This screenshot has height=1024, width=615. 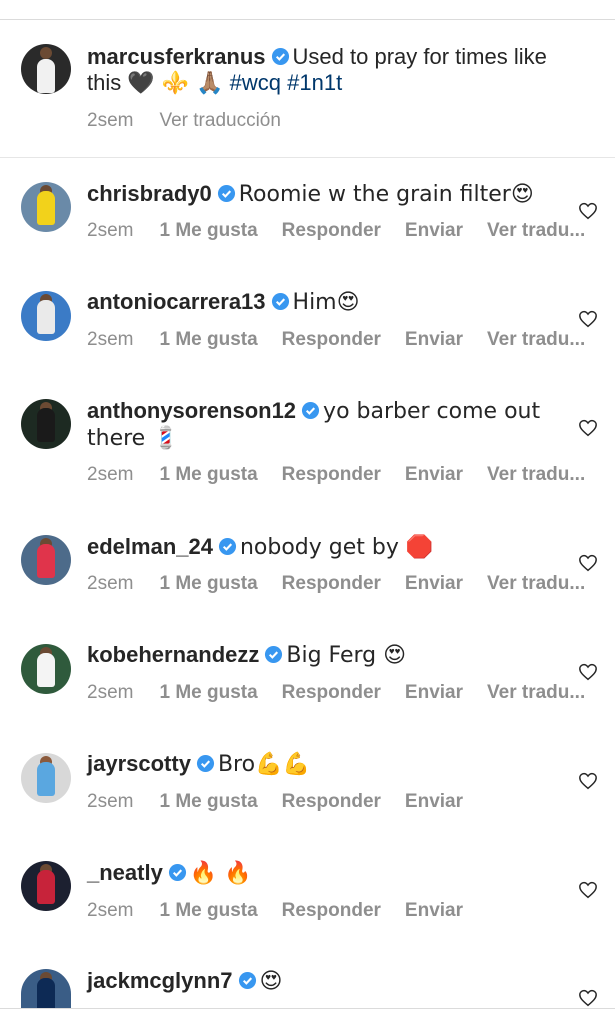 What do you see at coordinates (176, 301) in the screenshot?
I see `username: antoniocarrera13` at bounding box center [176, 301].